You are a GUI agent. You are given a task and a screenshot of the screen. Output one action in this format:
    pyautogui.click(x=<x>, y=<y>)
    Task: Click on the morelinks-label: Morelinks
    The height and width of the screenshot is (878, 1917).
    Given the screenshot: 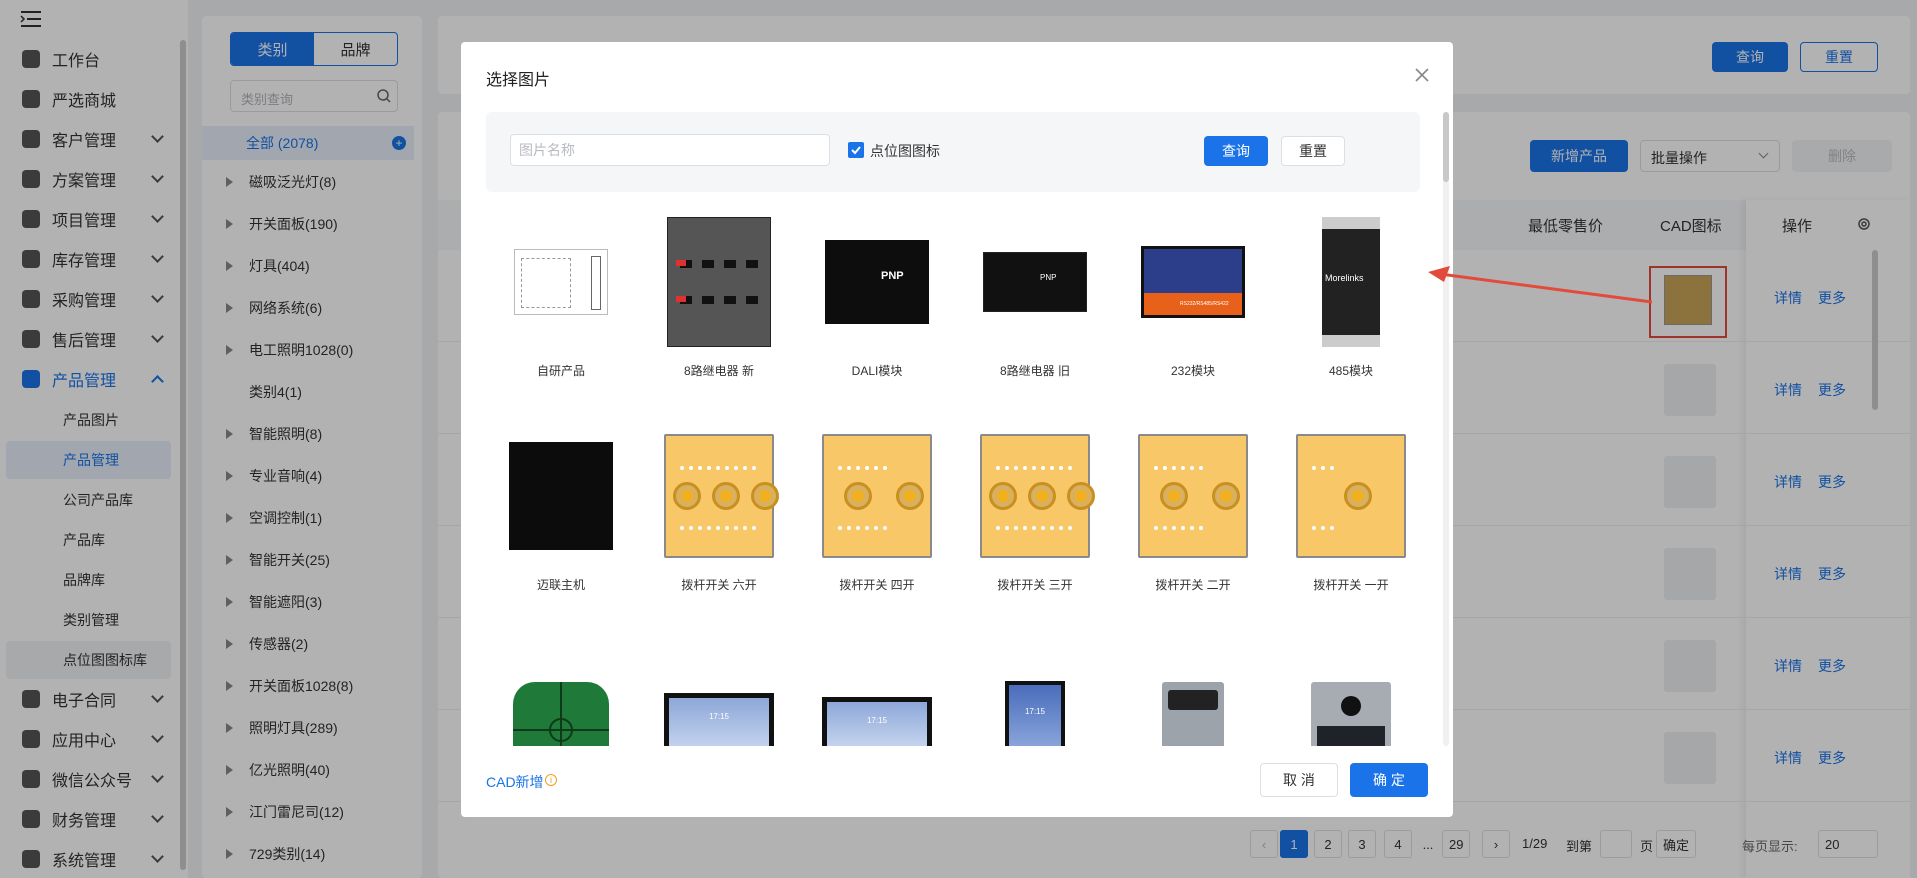 What is the action you would take?
    pyautogui.click(x=1344, y=278)
    